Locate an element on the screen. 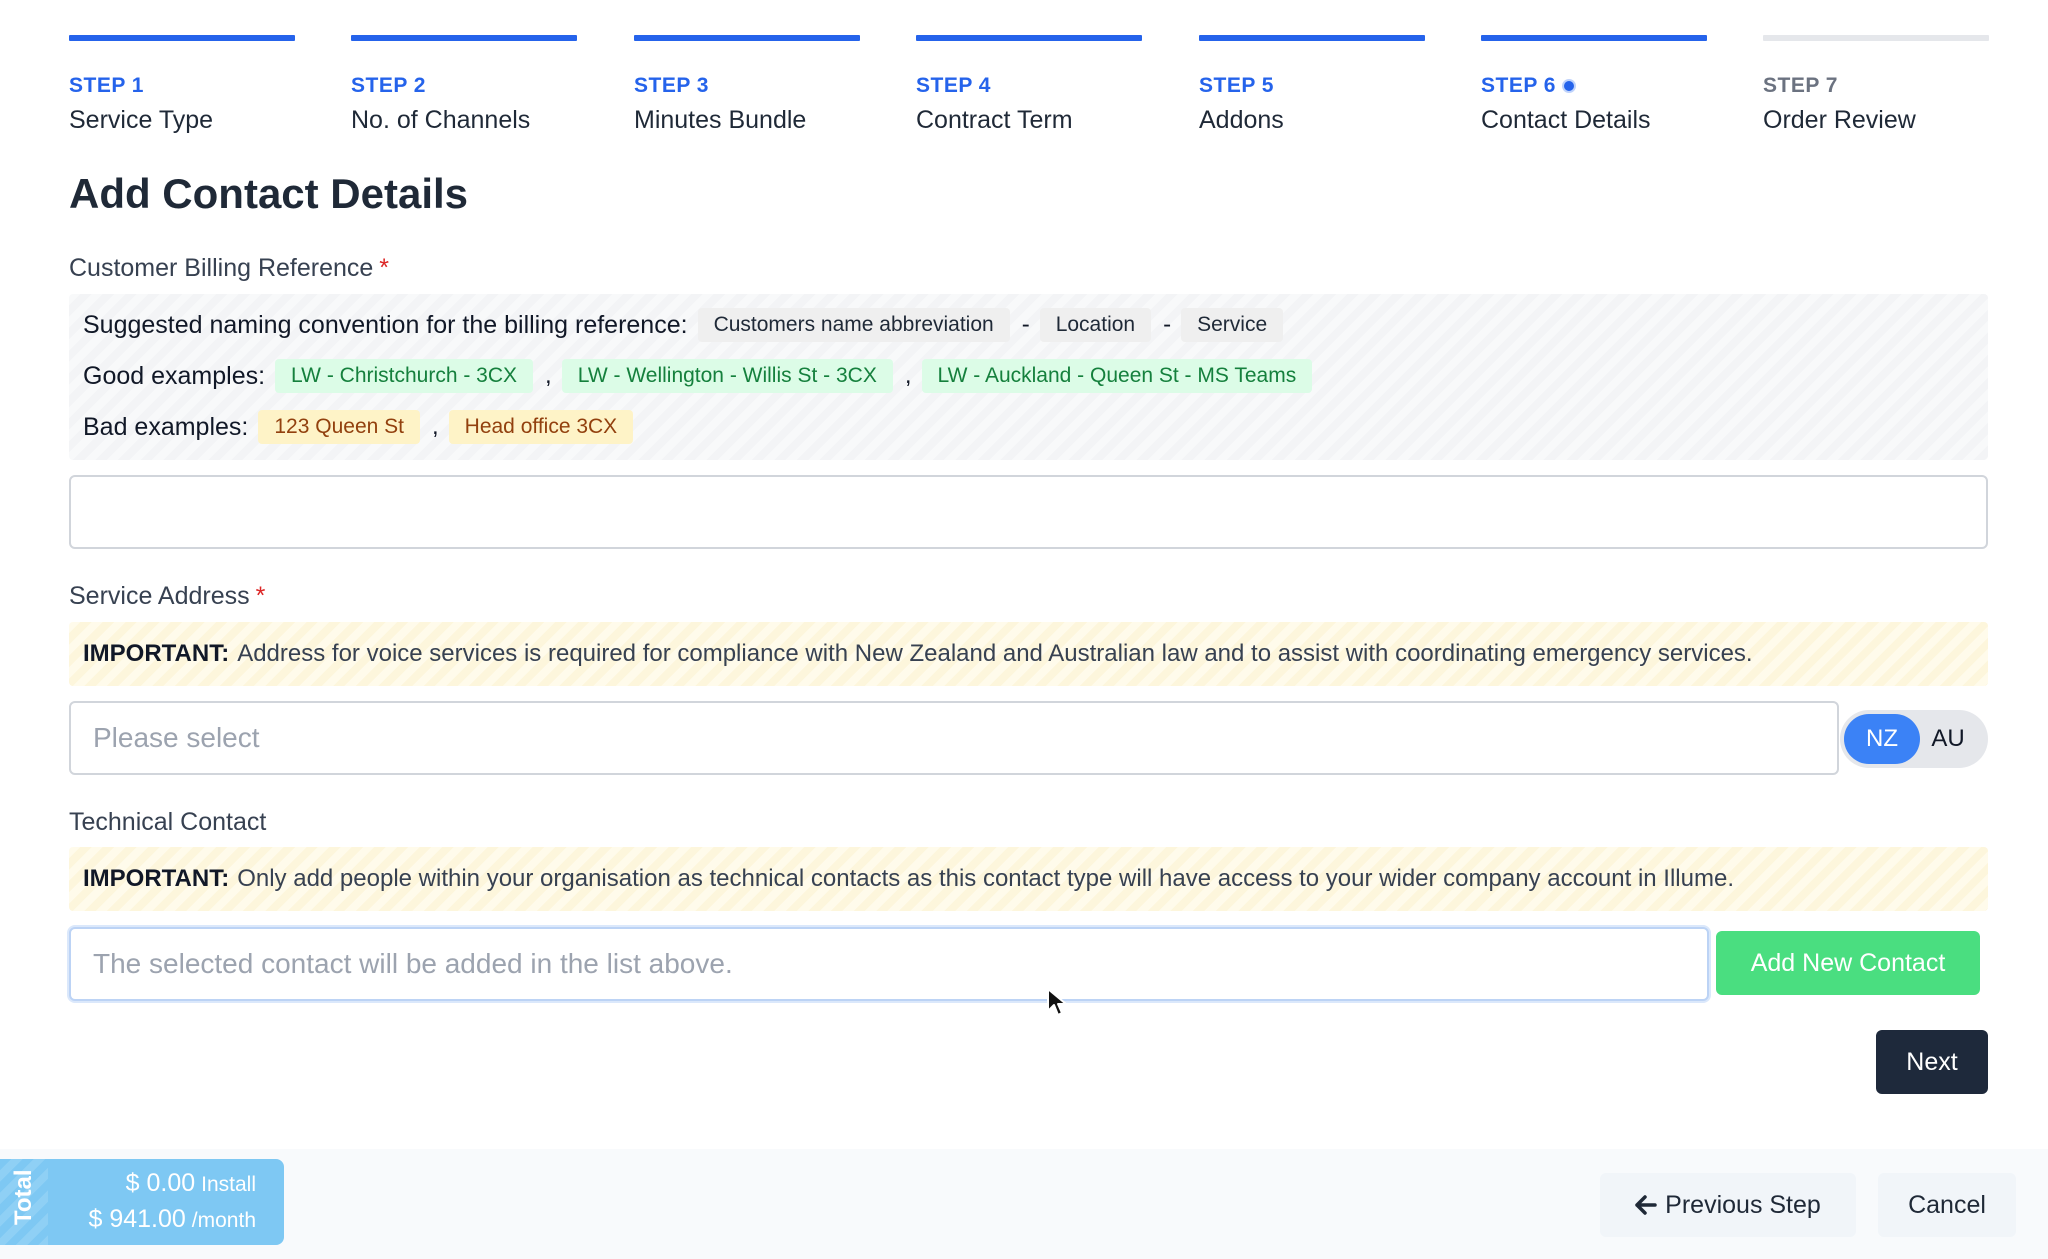  previous-step-button: Previous Step is located at coordinates (1728, 1205).